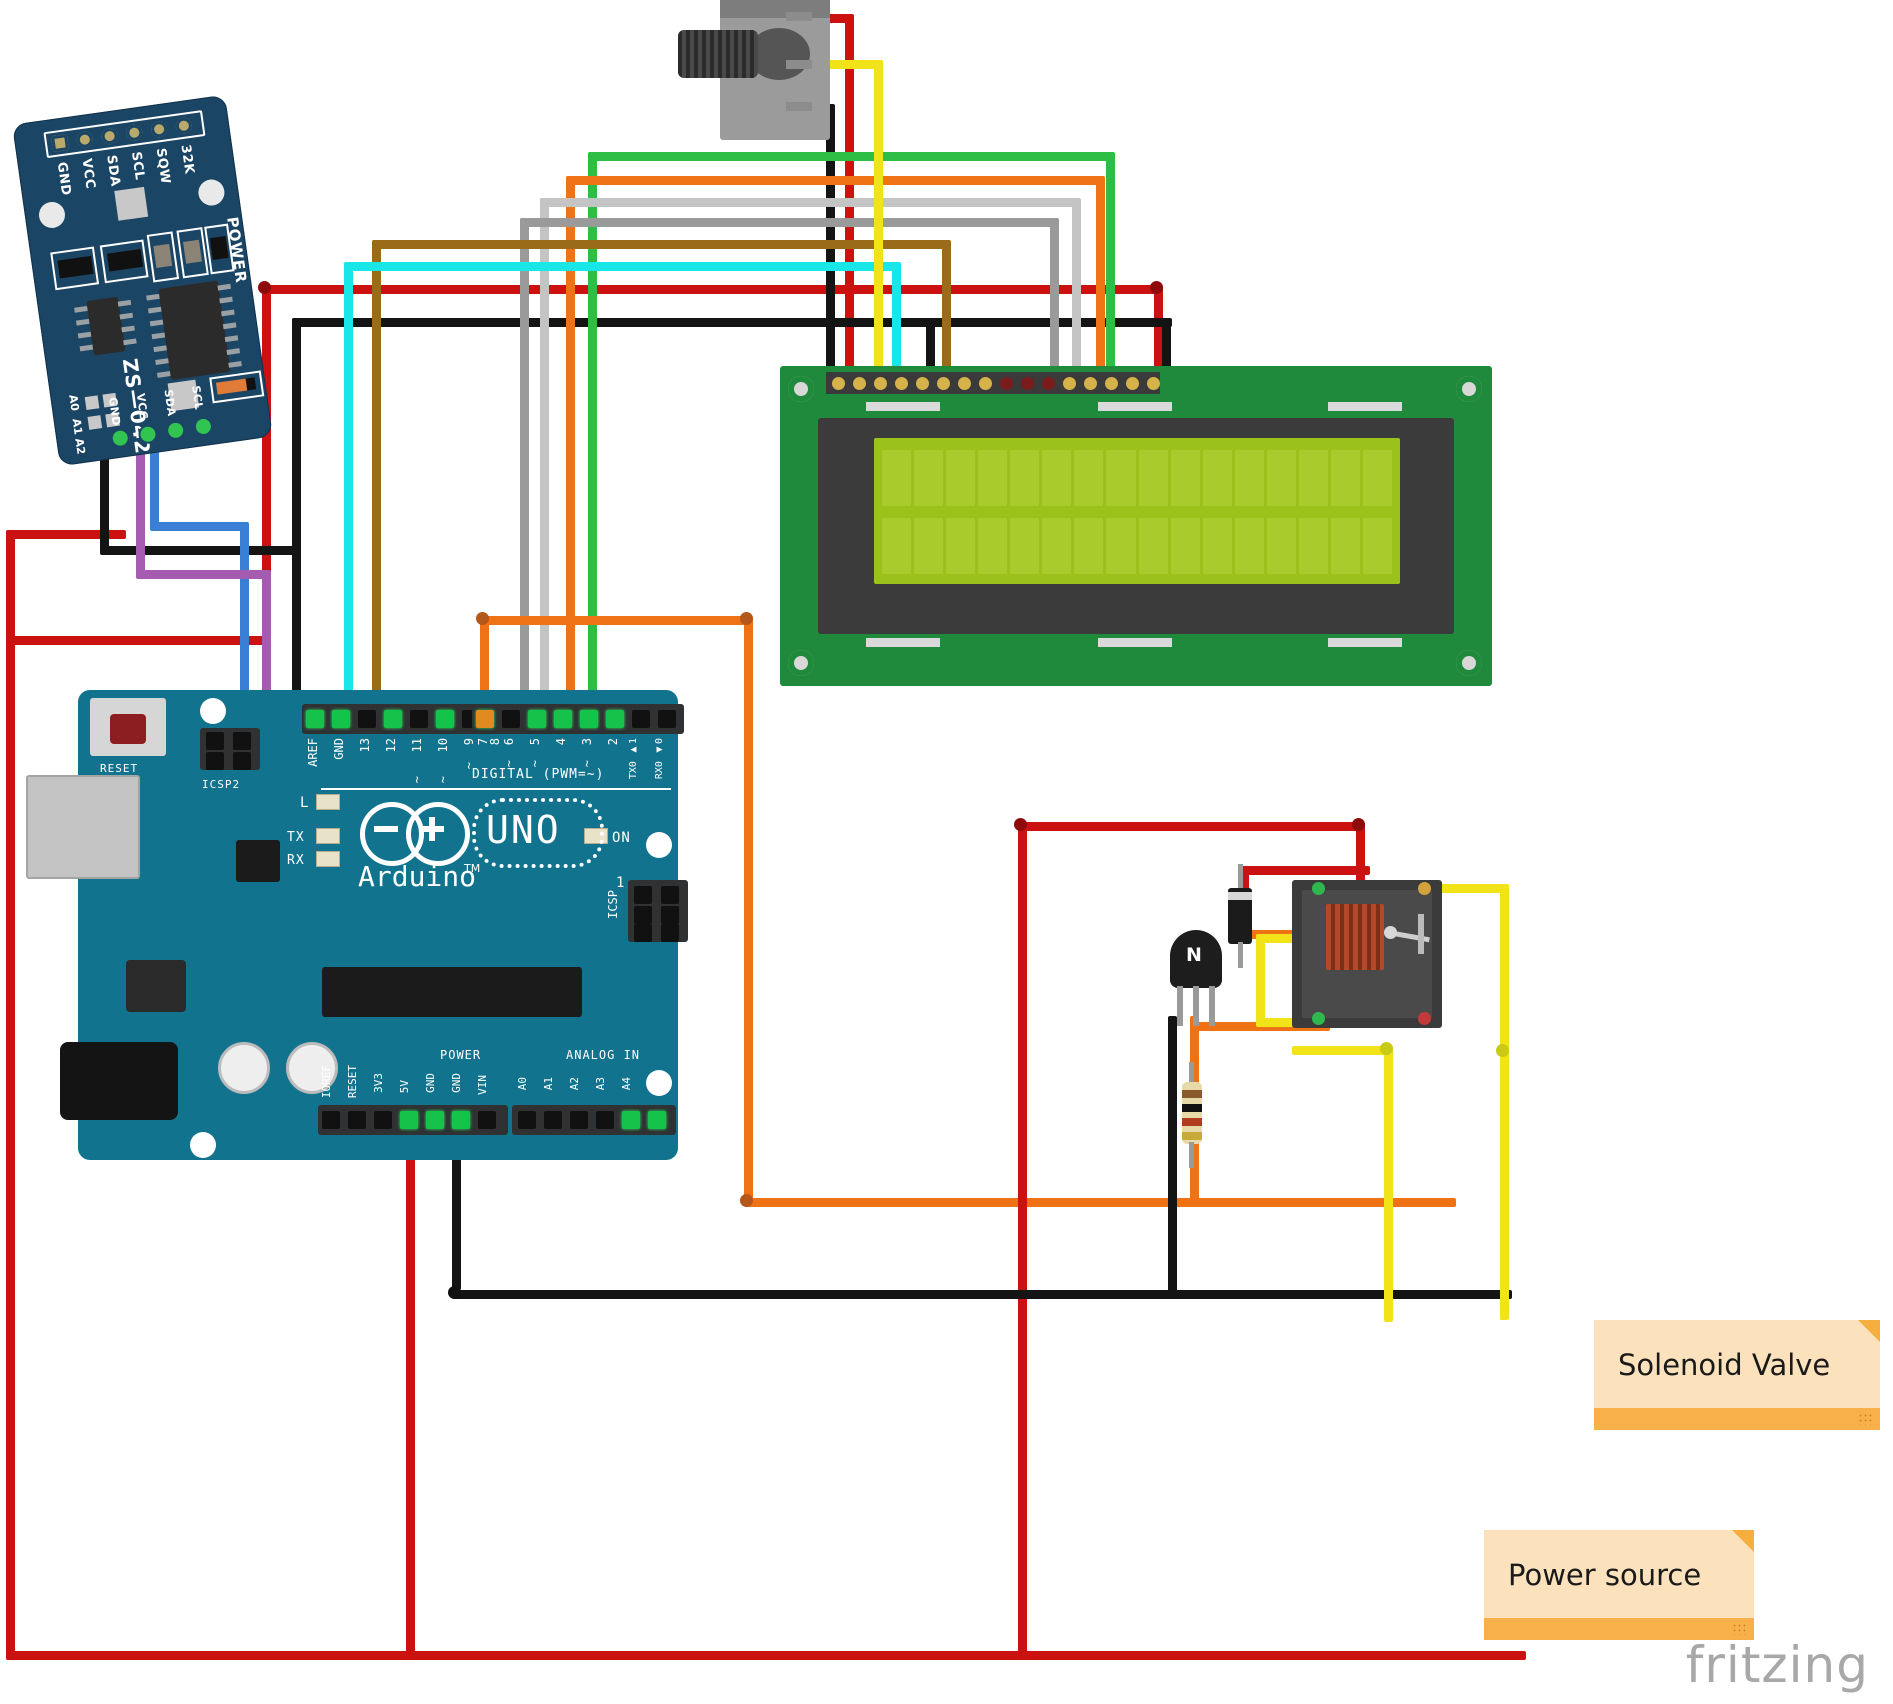 Image resolution: width=1893 pixels, height=1704 pixels. Describe the element at coordinates (527, 1120) in the screenshot. I see `pin-socket-a0` at that location.